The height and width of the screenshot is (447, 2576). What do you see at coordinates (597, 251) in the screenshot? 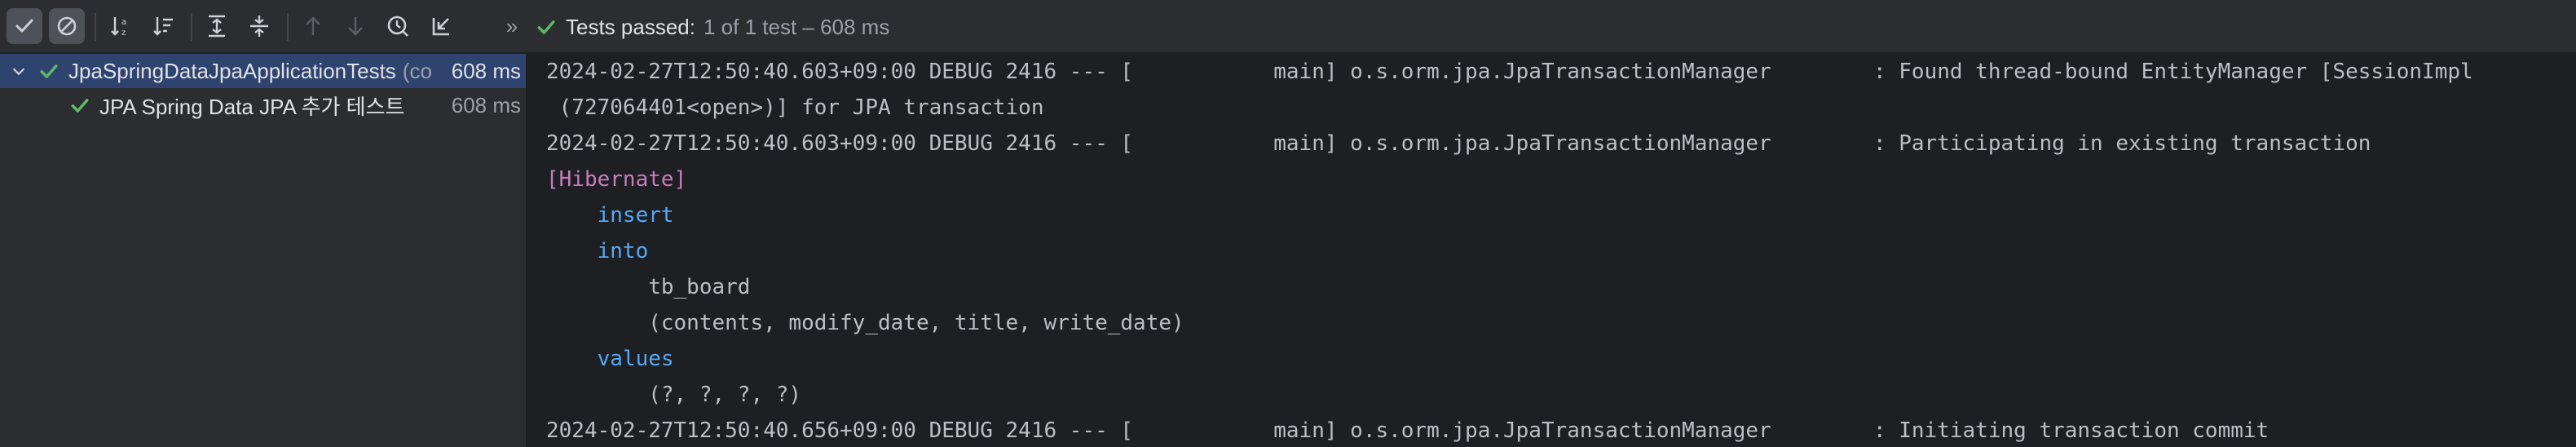
I see `console-line-keyword: into` at bounding box center [597, 251].